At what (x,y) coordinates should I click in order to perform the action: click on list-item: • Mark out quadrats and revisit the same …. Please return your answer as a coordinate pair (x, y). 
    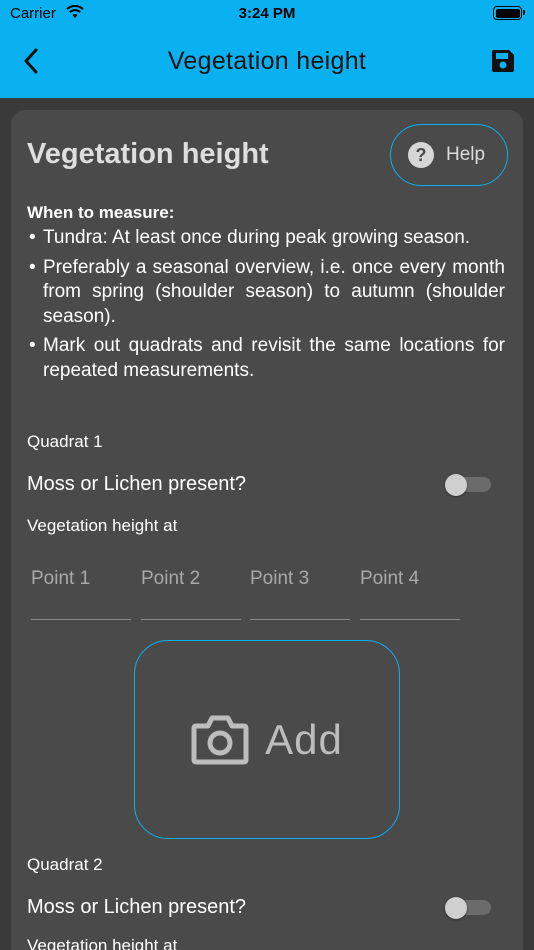
    Looking at the image, I should click on (267, 358).